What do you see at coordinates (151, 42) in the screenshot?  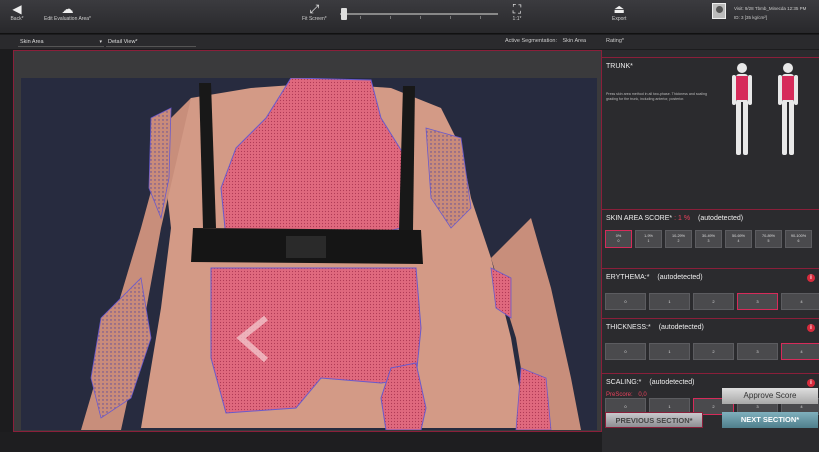 I see `detail-view-select: Detail View*` at bounding box center [151, 42].